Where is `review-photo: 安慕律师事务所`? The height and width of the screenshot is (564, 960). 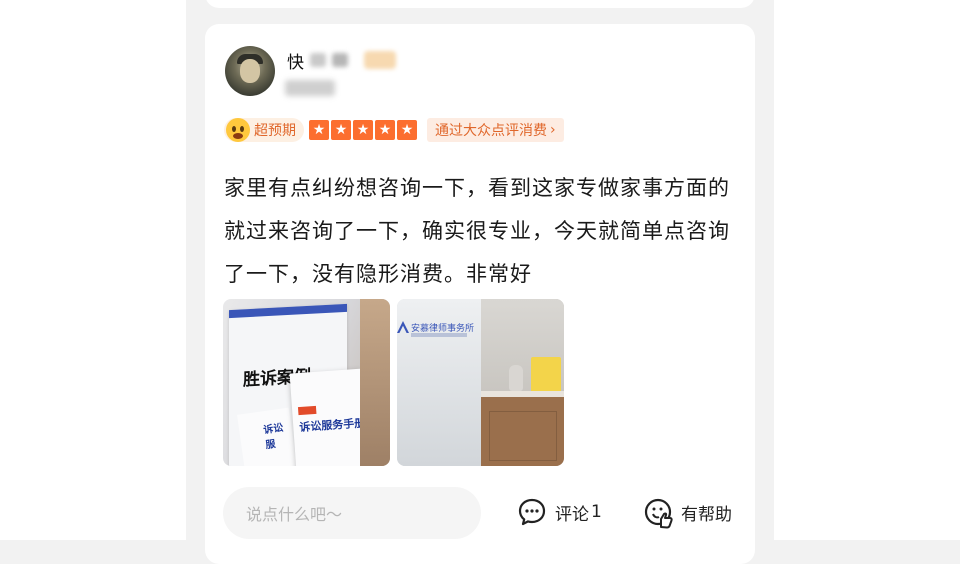 review-photo: 安慕律师事务所 is located at coordinates (480, 382).